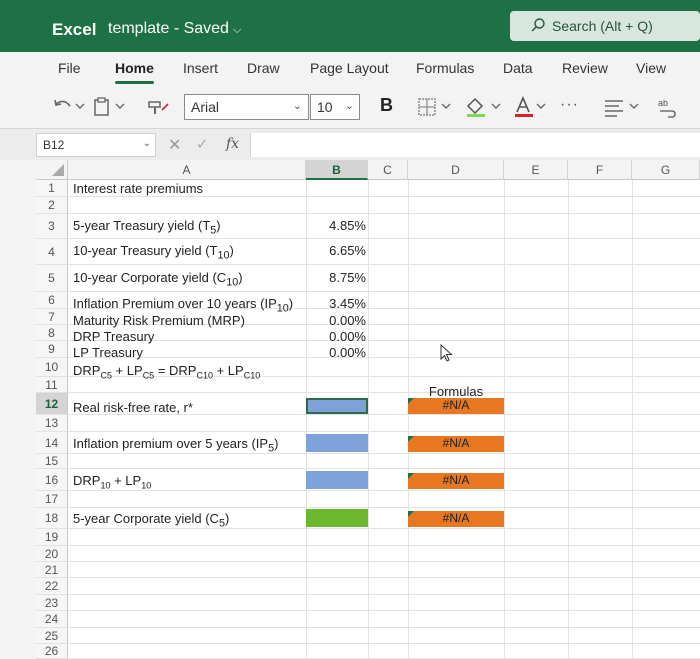 Image resolution: width=700 pixels, height=659 pixels. I want to click on tab-insert: Insert, so click(200, 68).